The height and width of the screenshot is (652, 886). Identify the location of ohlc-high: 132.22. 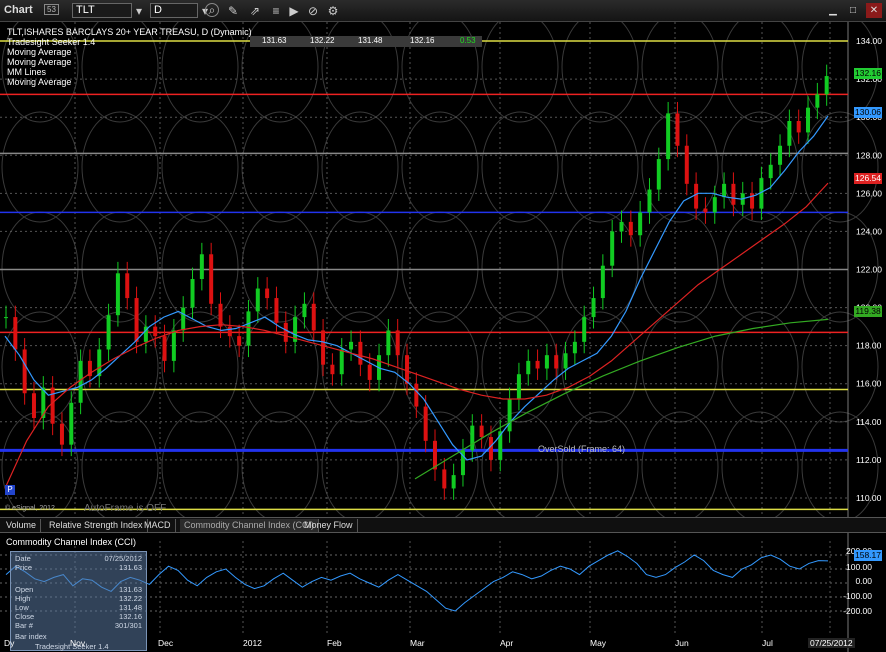
(322, 40).